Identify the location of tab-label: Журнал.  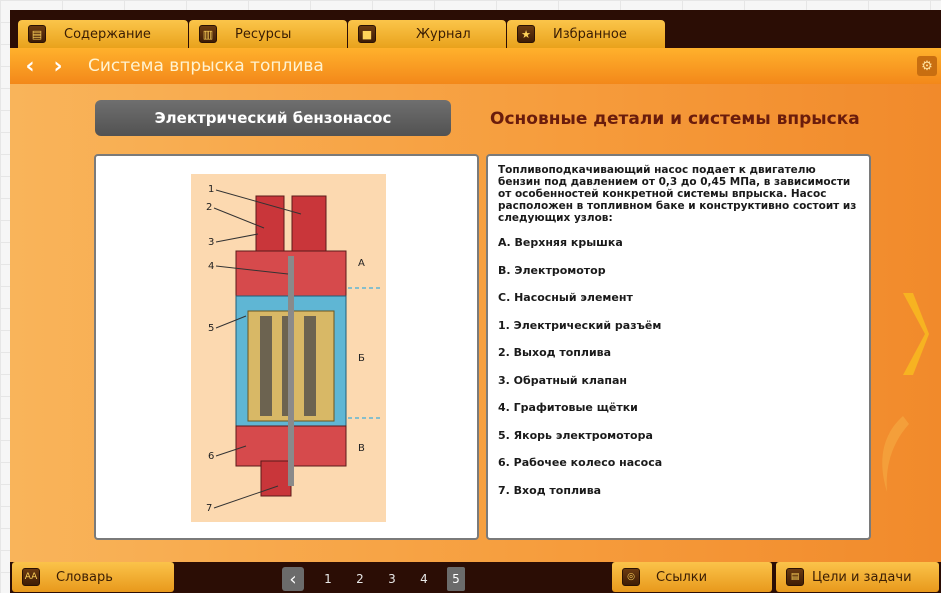
(443, 34).